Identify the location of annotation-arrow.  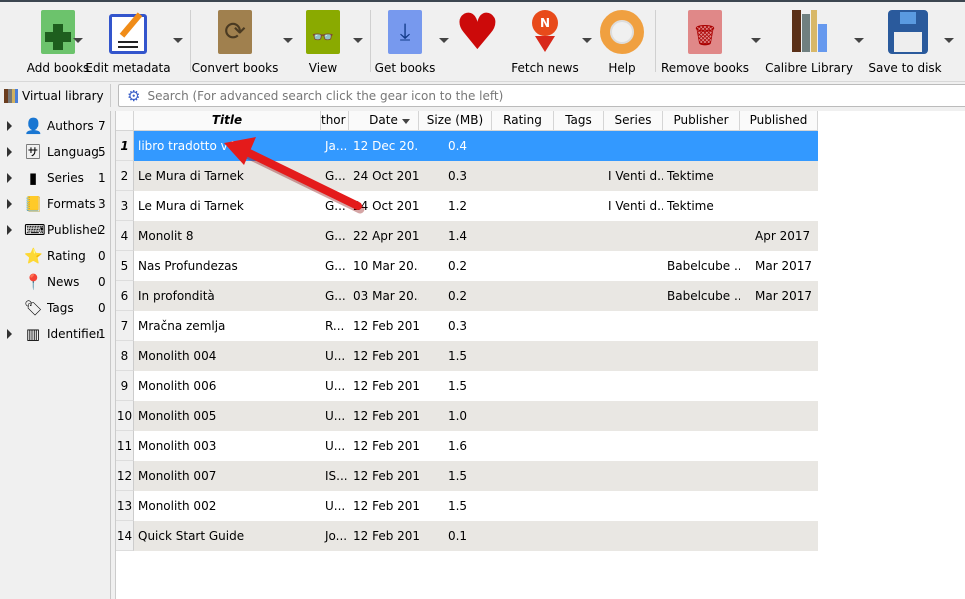
(294, 175).